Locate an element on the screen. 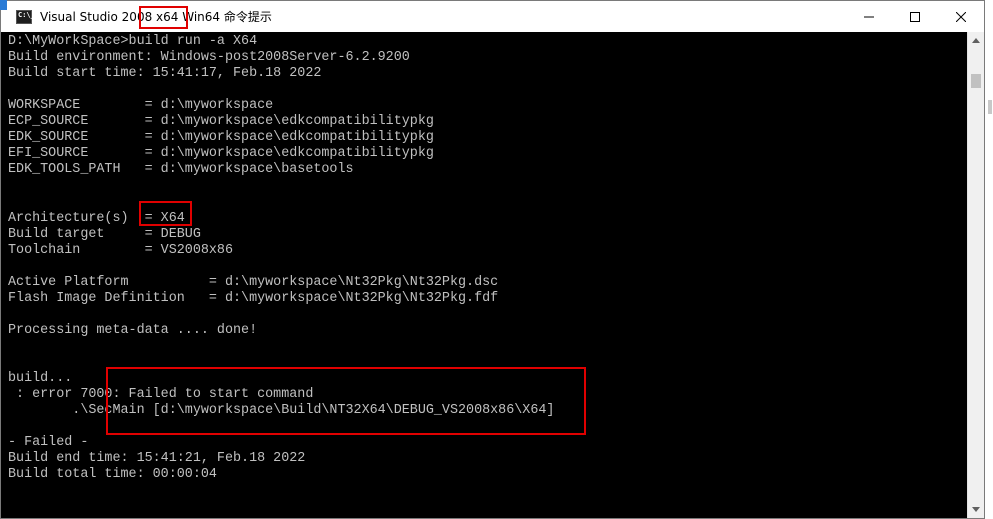  scroll-down-arrow-icon is located at coordinates (976, 509).